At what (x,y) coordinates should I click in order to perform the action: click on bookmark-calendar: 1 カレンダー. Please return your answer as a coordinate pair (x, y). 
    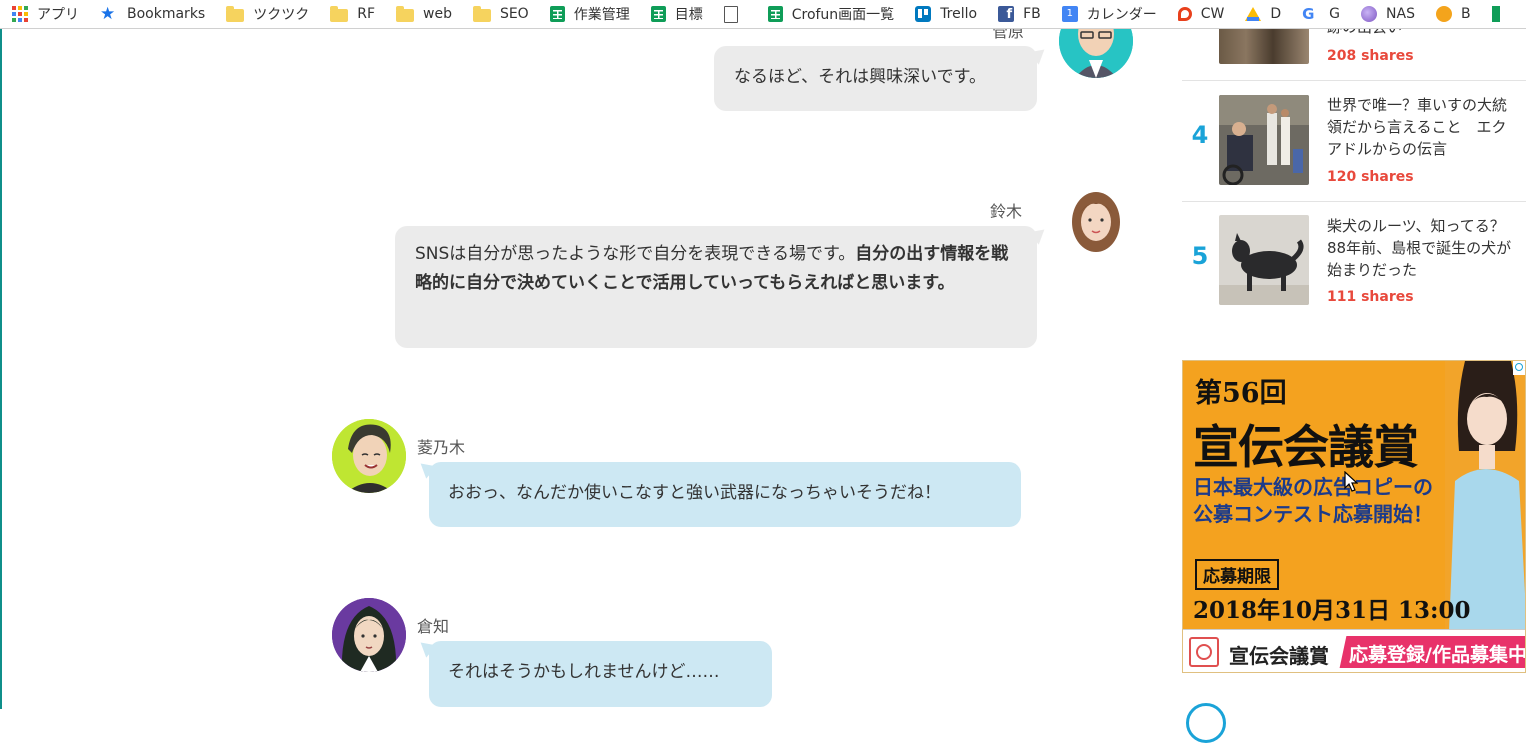
    Looking at the image, I should click on (1108, 14).